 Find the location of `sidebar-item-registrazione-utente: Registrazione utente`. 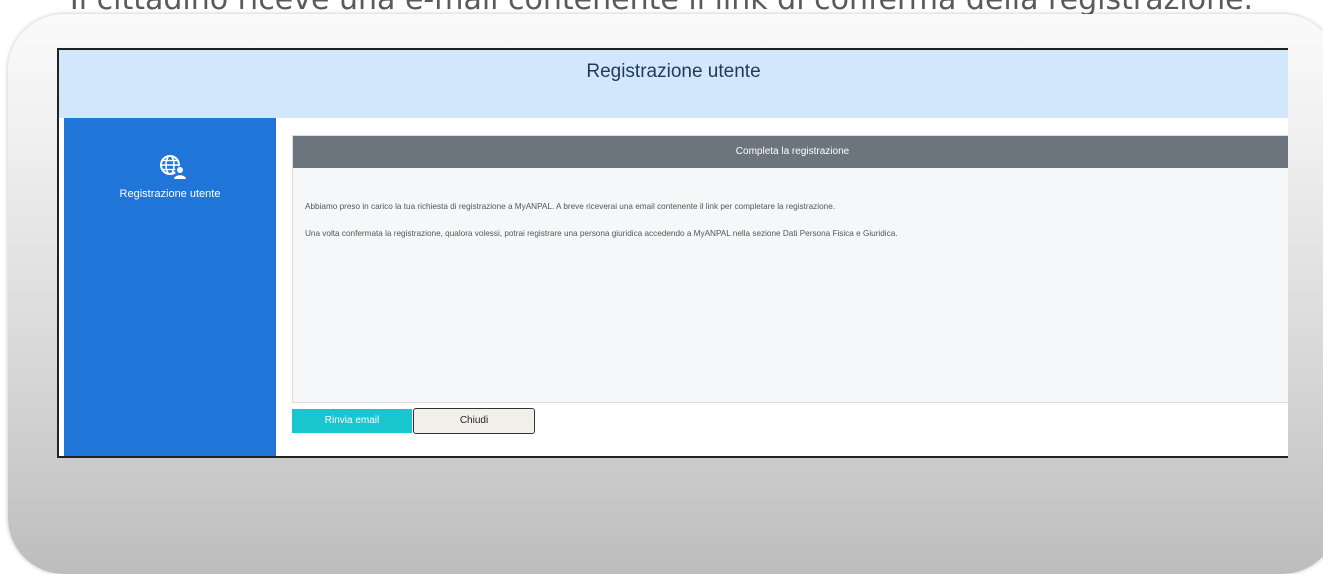

sidebar-item-registrazione-utente: Registrazione utente is located at coordinates (170, 194).